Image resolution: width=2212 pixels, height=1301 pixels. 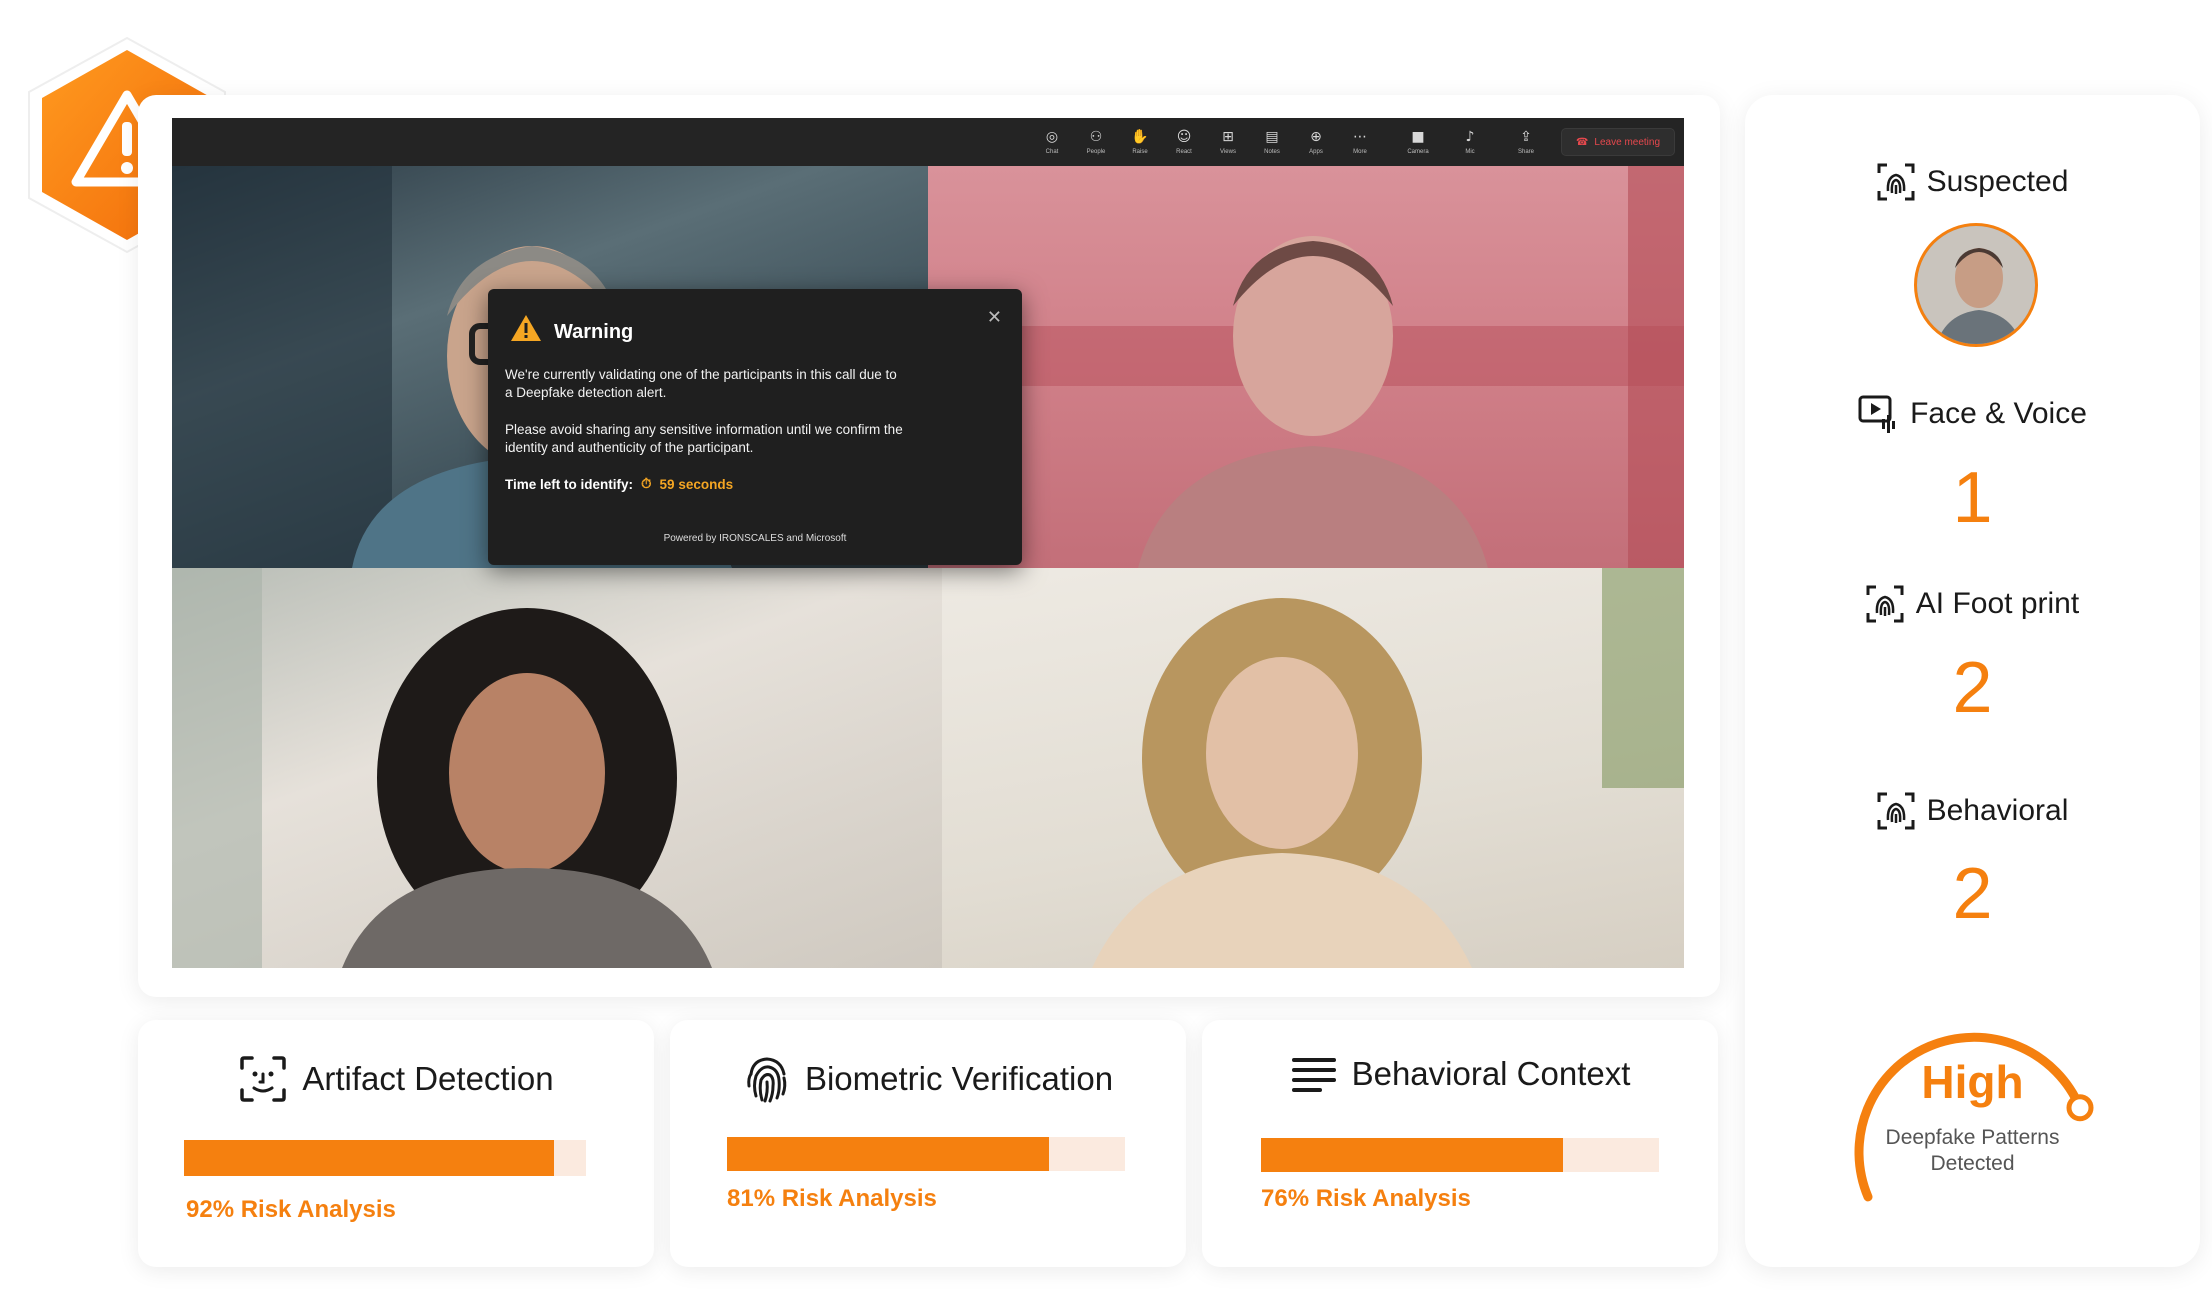 I want to click on face-voice-label: Face & Voice, so click(x=1998, y=413).